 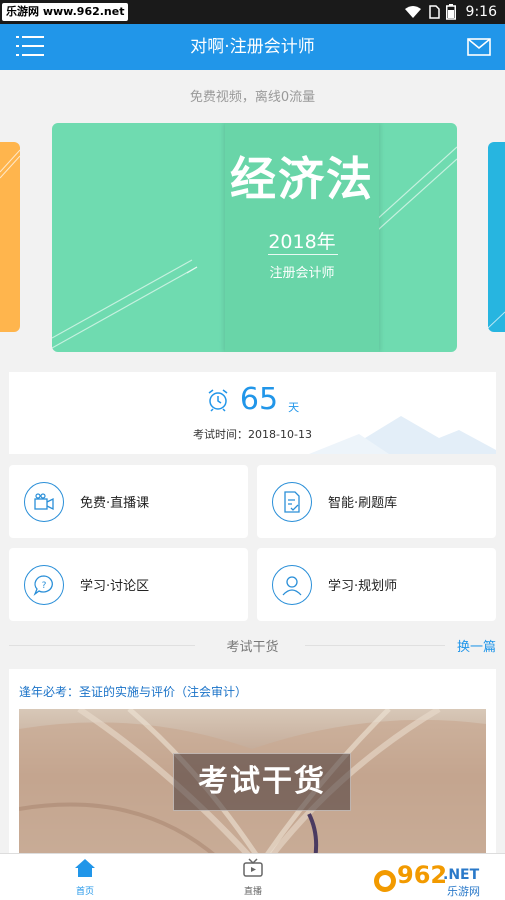 I want to click on app-header: 对啊·注册会计师, so click(x=252, y=47).